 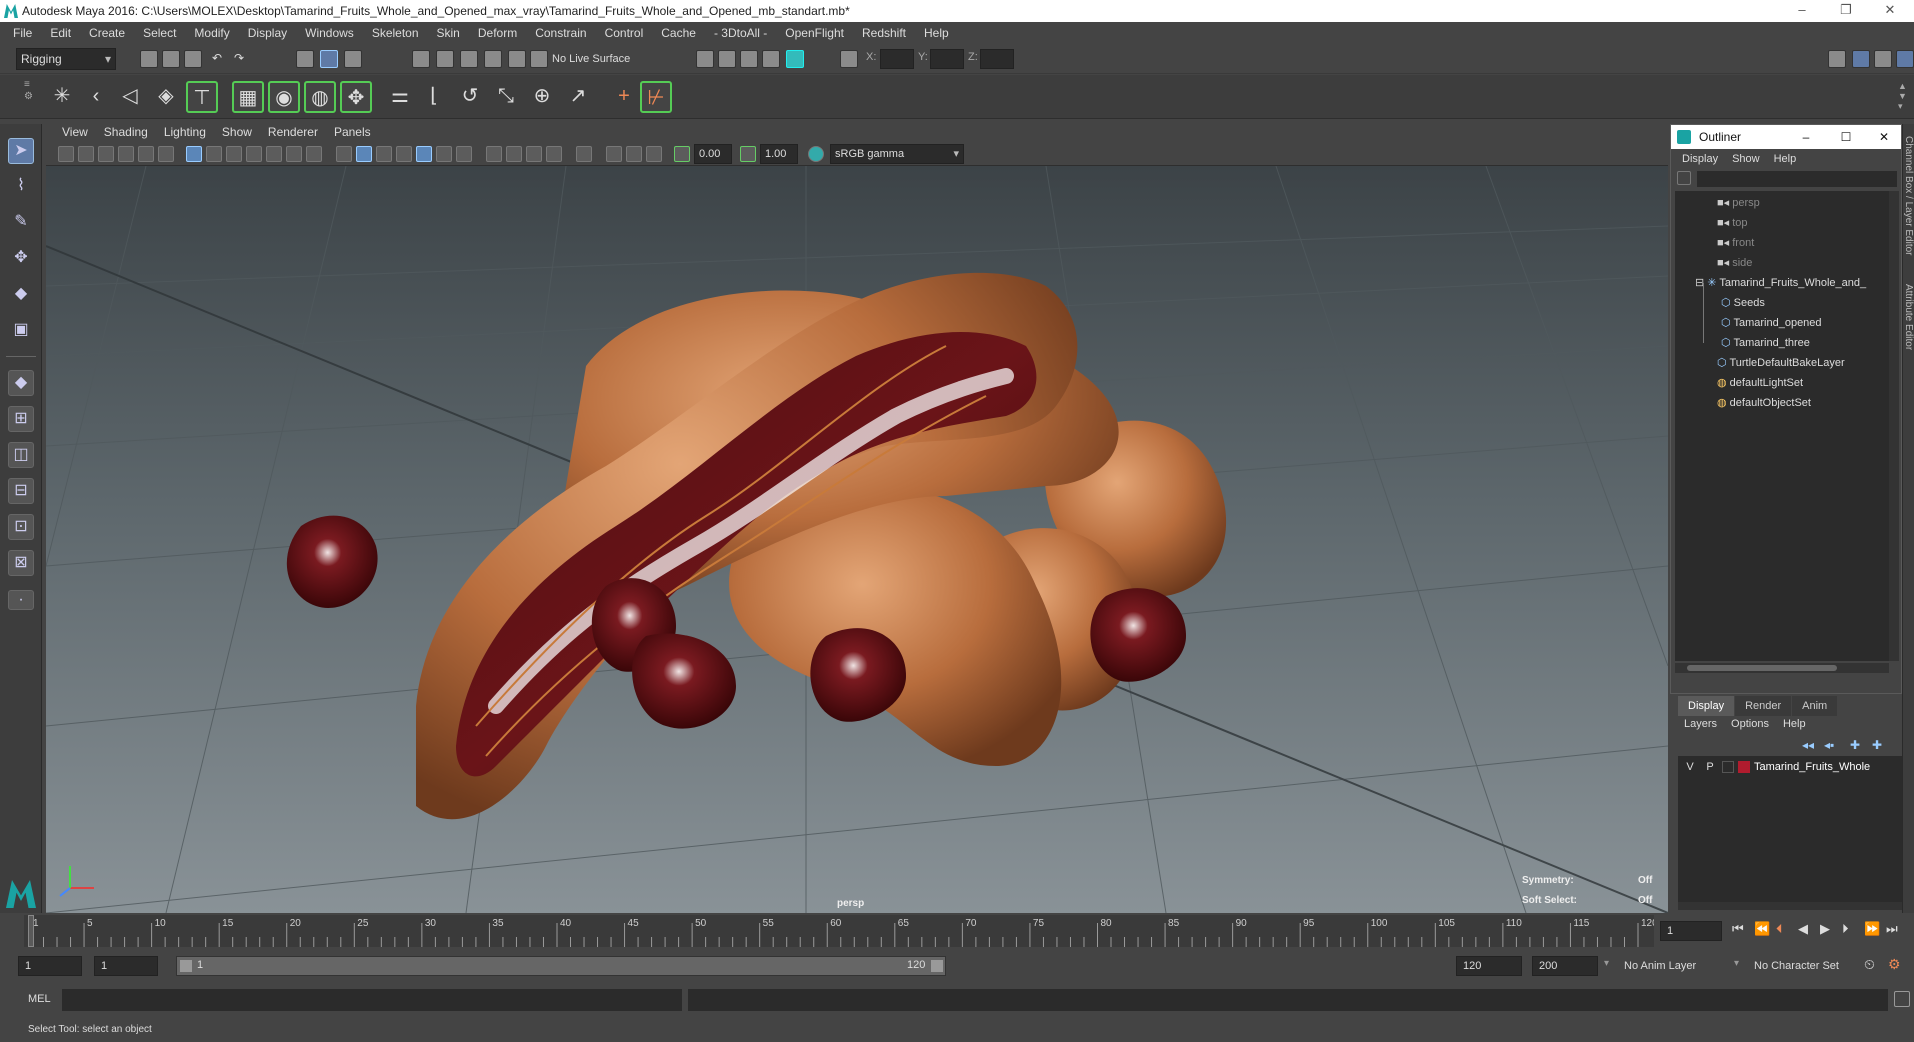 I want to click on start-time-field: 1, so click(x=50, y=966).